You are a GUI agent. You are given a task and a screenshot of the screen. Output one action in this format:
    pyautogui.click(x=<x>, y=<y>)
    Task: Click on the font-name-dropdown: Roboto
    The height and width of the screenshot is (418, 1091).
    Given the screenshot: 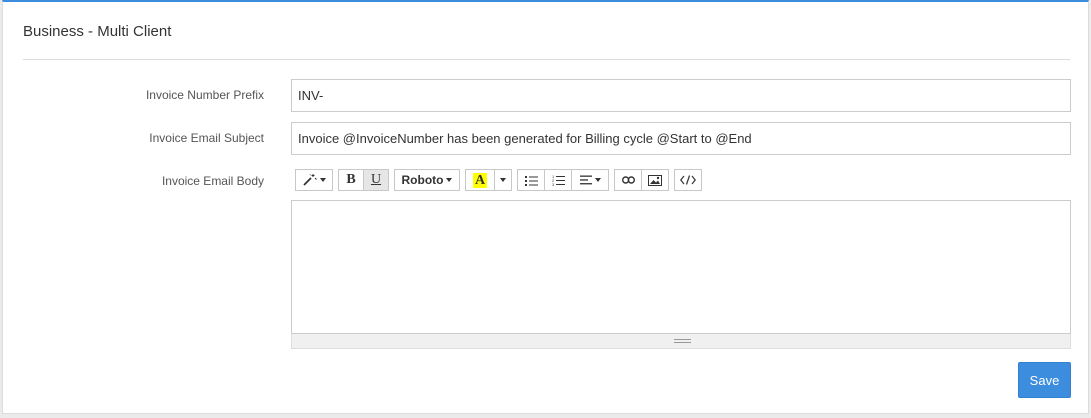 What is the action you would take?
    pyautogui.click(x=427, y=180)
    